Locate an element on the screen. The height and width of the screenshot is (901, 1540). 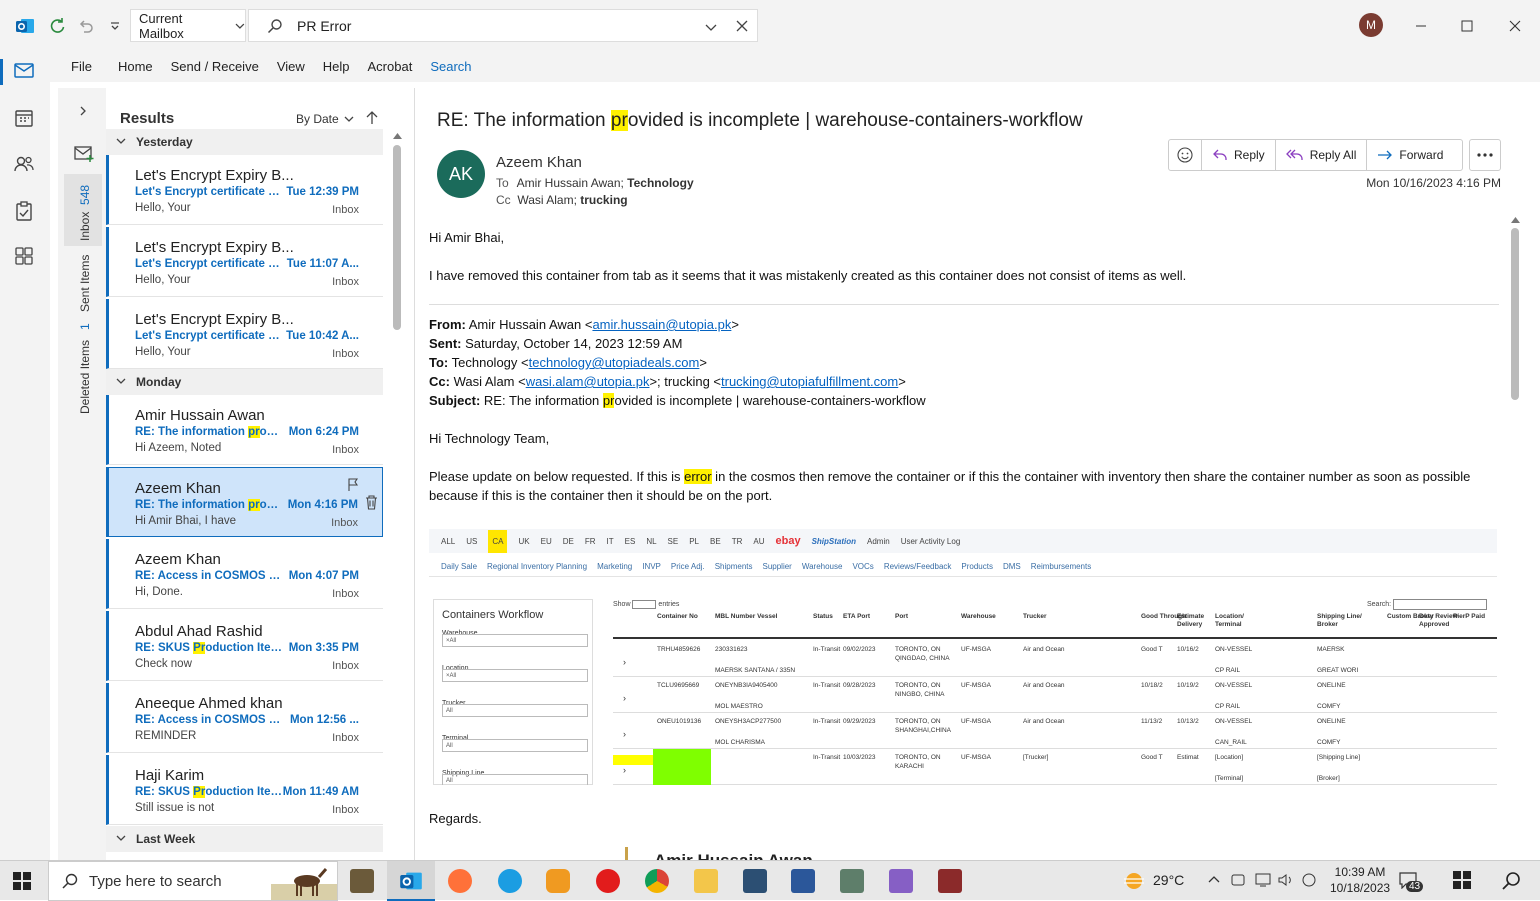
embedded-cell: 09/29/2023 is located at coordinates (859, 721).